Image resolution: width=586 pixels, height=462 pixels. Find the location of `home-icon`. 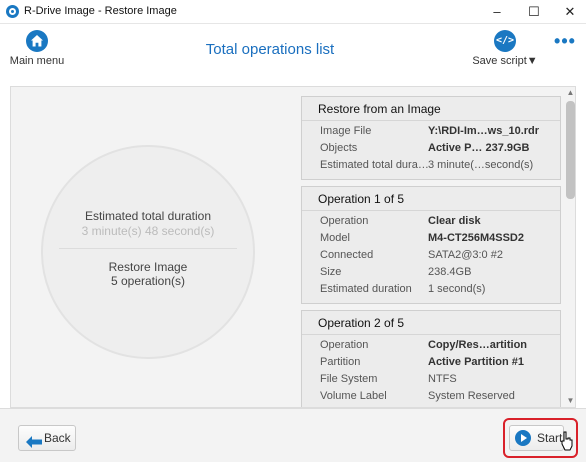

home-icon is located at coordinates (37, 41).